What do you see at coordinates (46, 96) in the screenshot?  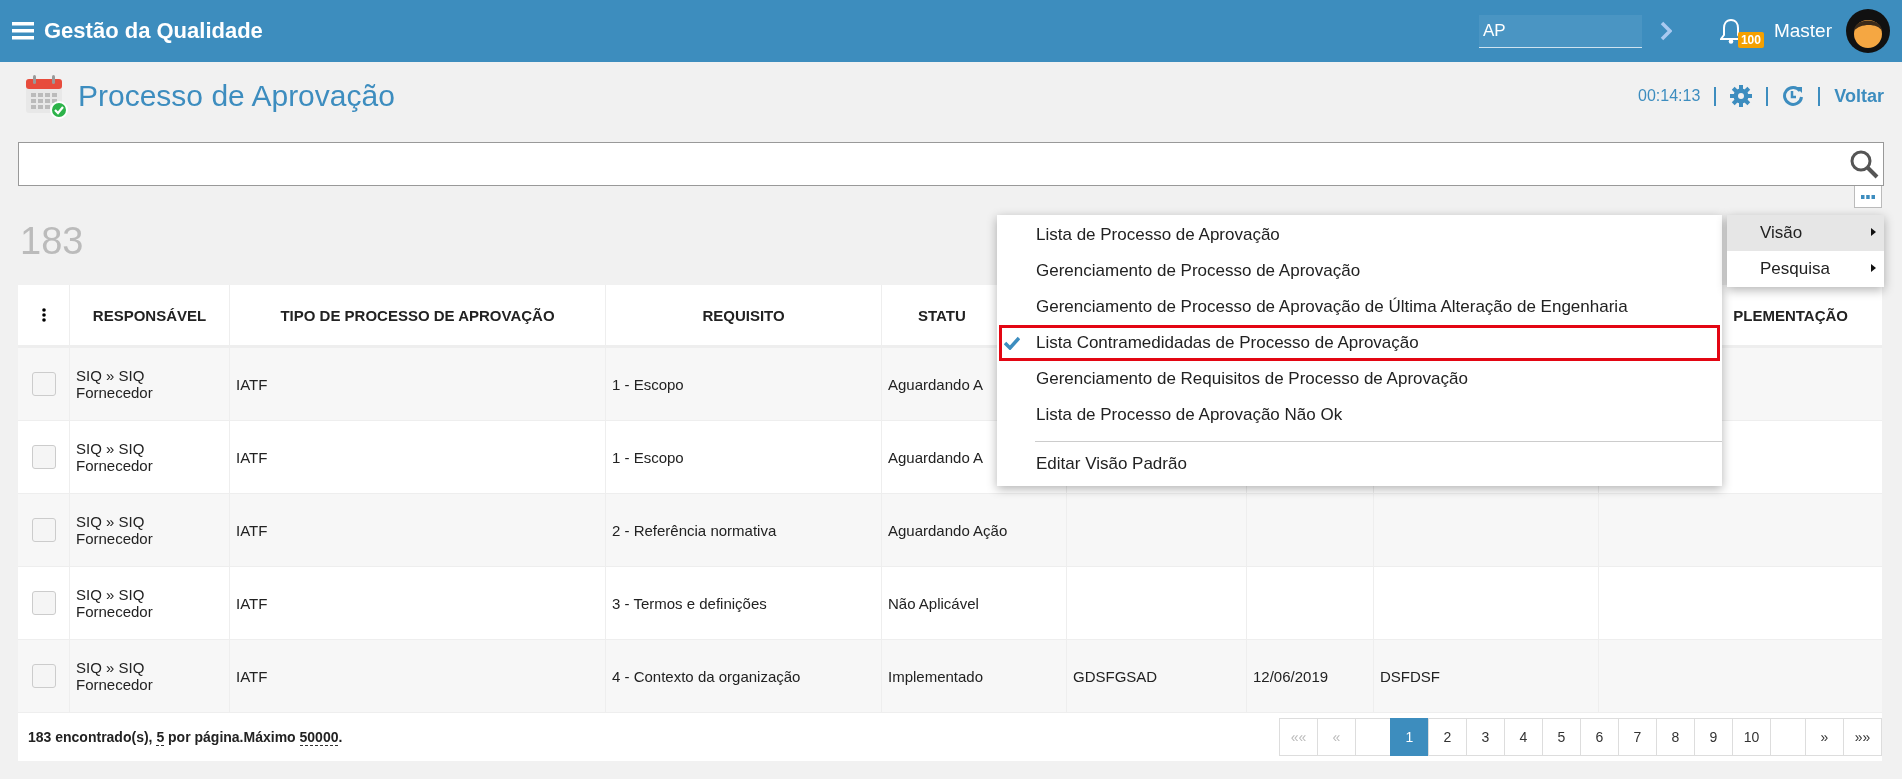 I see `calendar-check-icon` at bounding box center [46, 96].